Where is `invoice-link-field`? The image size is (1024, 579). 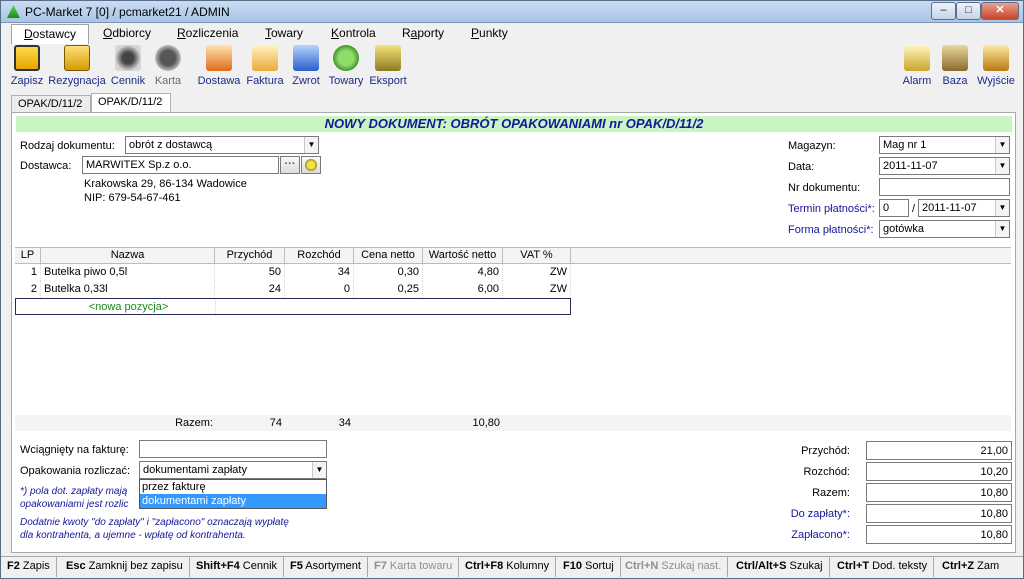
invoice-link-field is located at coordinates (233, 449).